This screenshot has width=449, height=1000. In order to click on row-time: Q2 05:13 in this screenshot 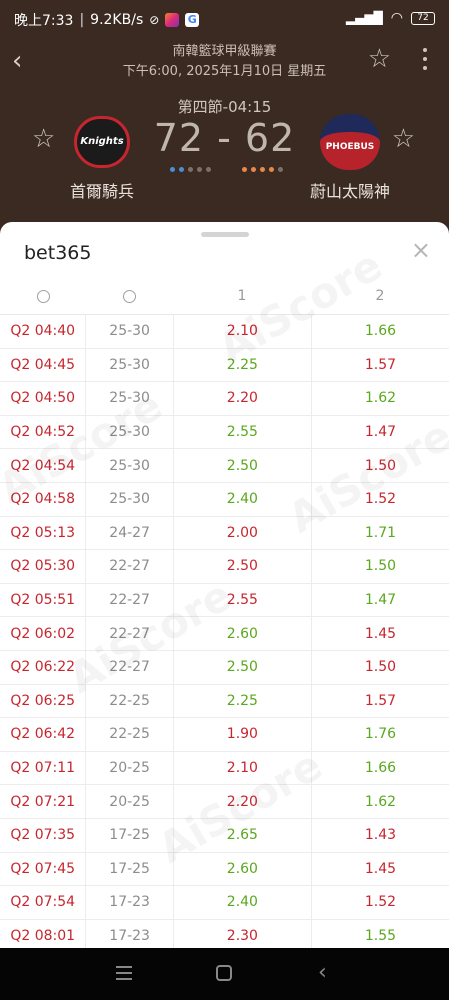, I will do `click(43, 533)`.